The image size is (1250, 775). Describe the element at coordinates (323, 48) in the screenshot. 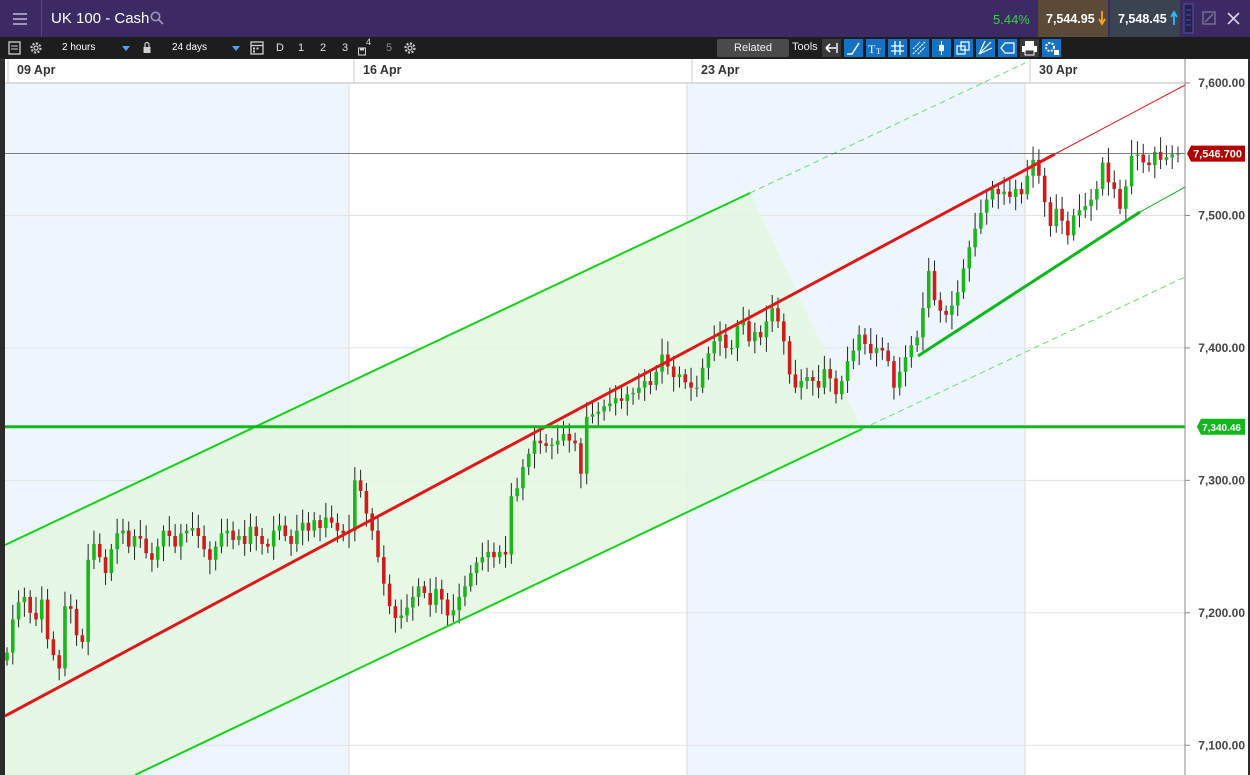

I see `period-2-button: 2` at that location.